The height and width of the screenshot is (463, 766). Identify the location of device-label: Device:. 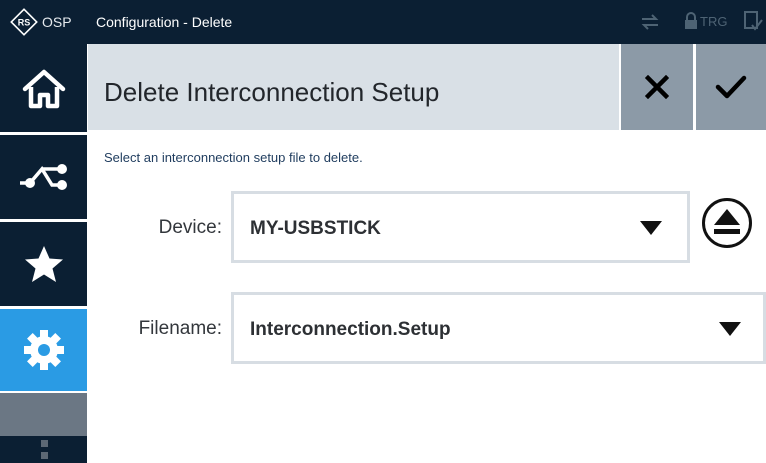
(190, 227).